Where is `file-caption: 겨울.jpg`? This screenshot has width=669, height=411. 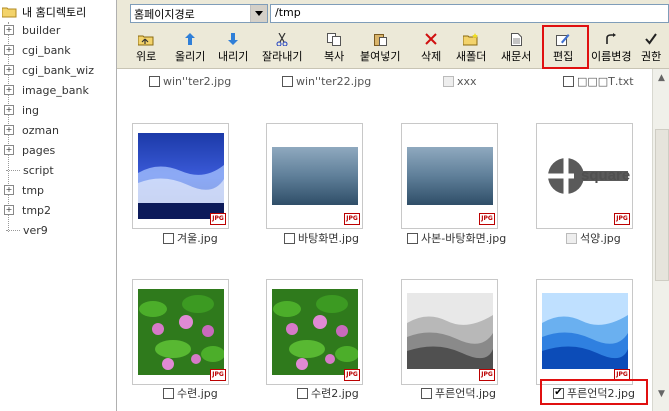 file-caption: 겨울.jpg is located at coordinates (190, 238).